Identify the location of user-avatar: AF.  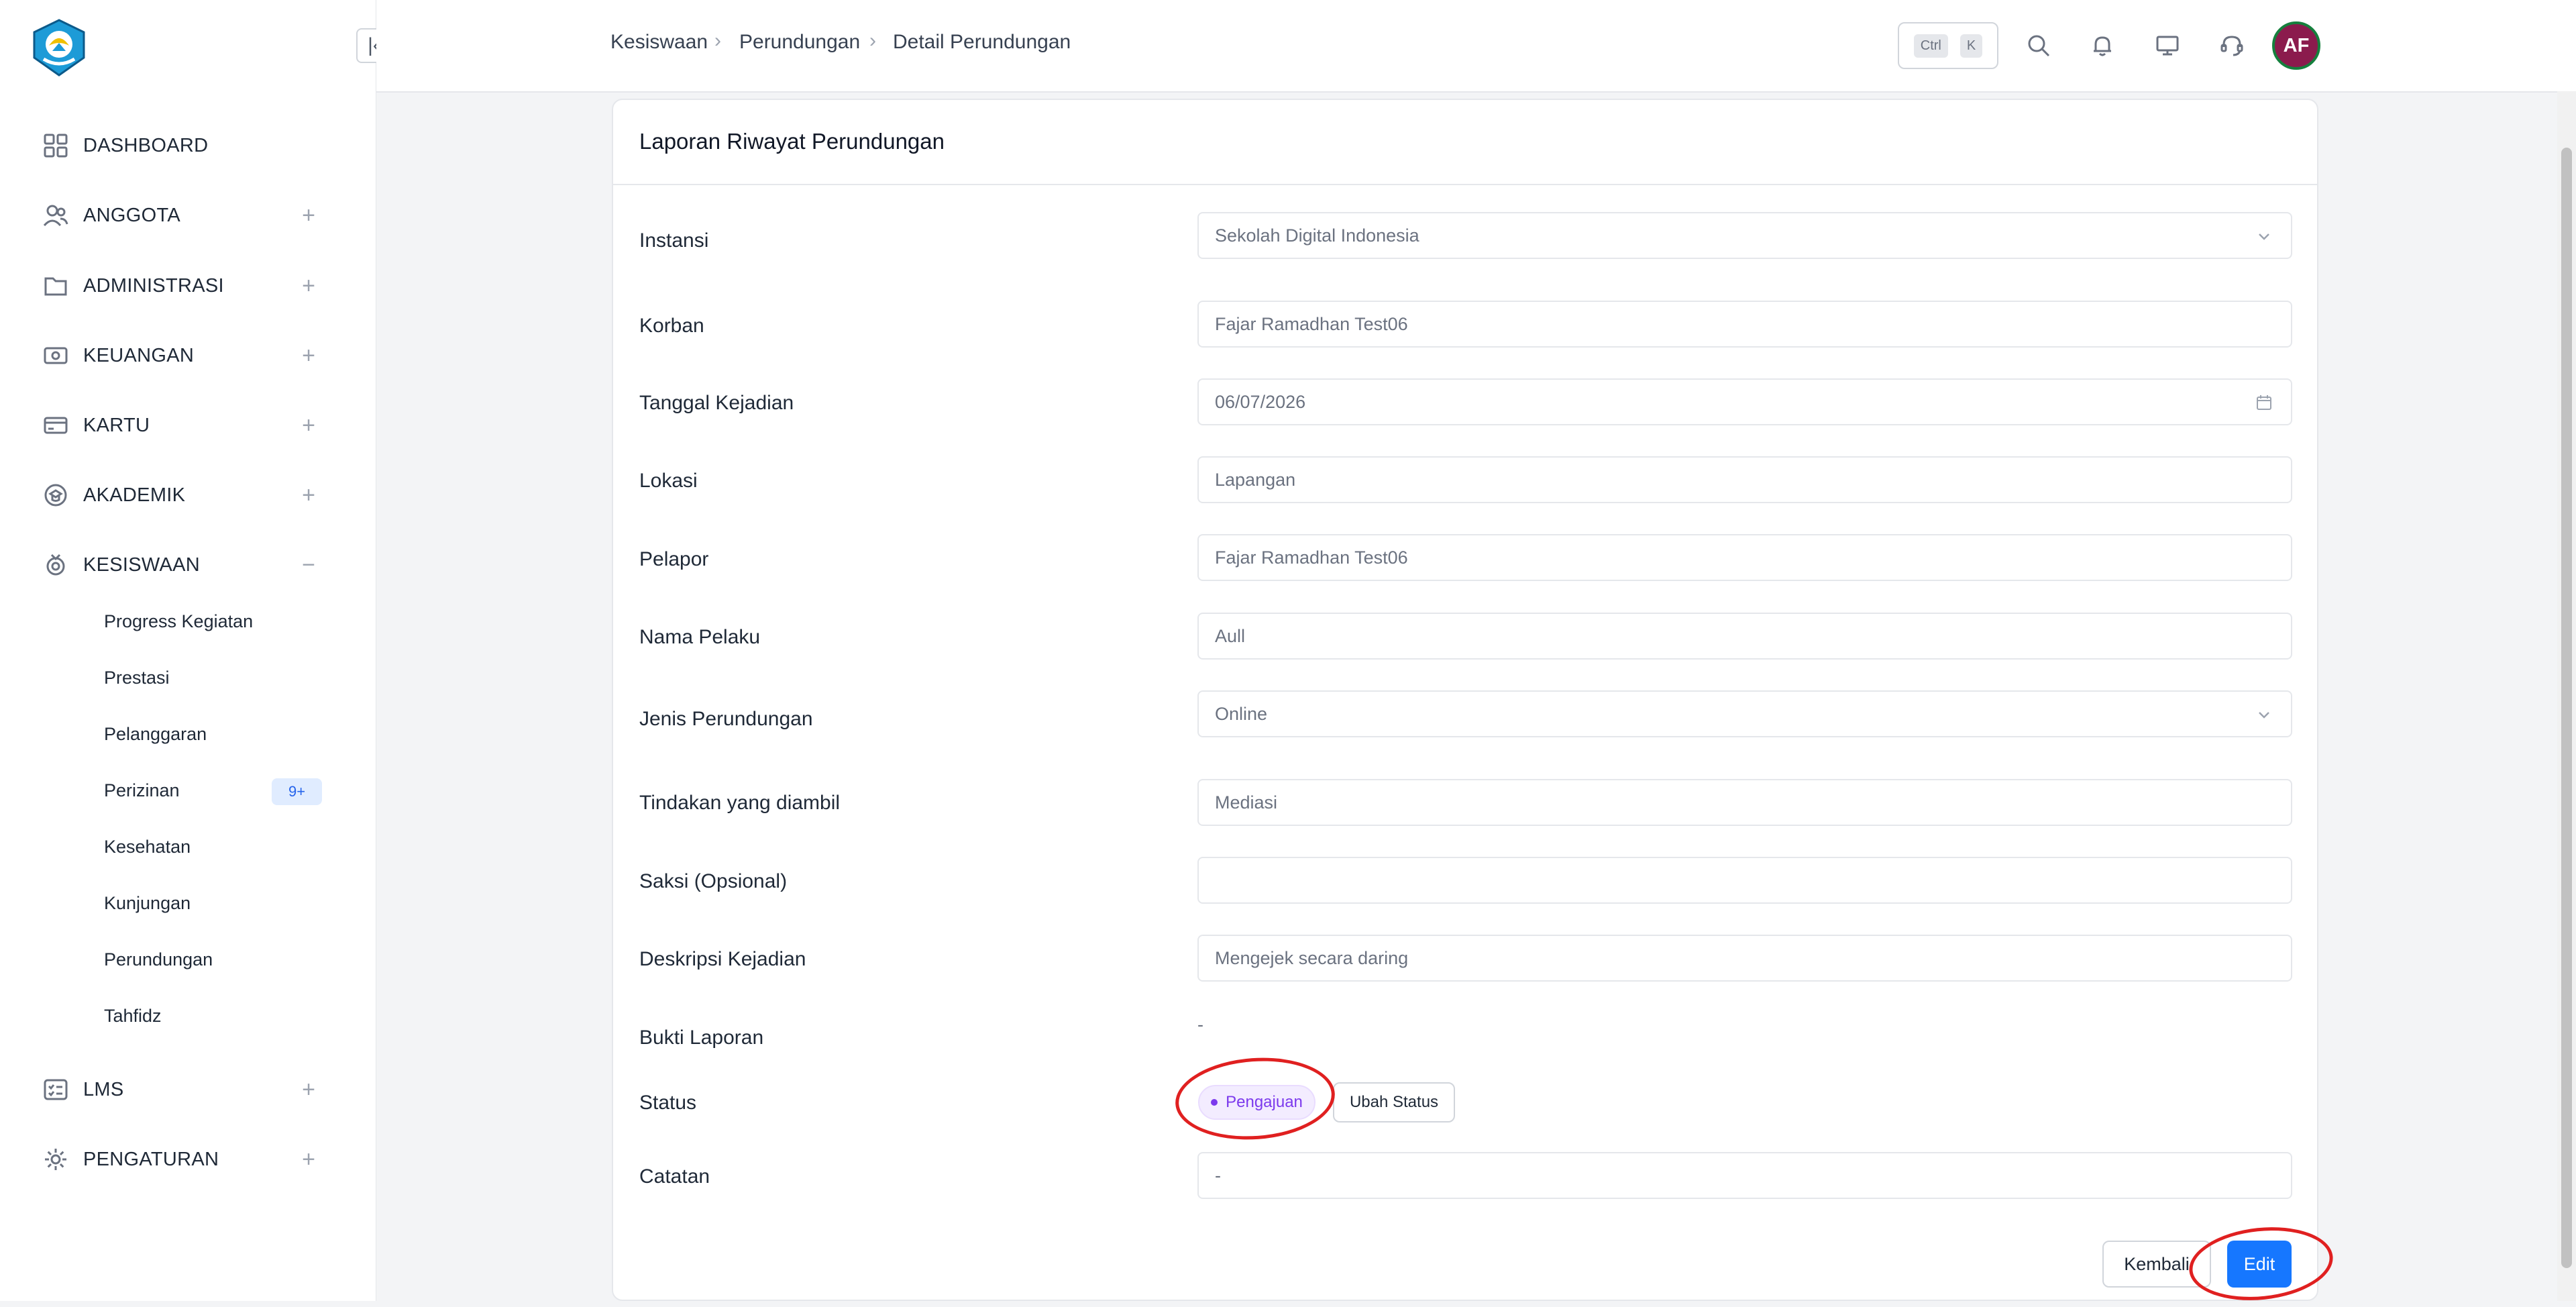
(2296, 45).